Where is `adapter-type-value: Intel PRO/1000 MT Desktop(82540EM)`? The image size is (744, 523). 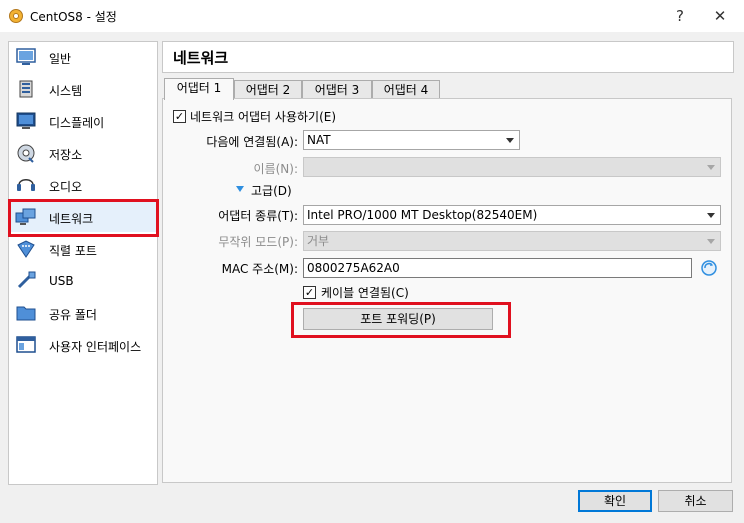
adapter-type-value: Intel PRO/1000 MT Desktop(82540EM) is located at coordinates (422, 215).